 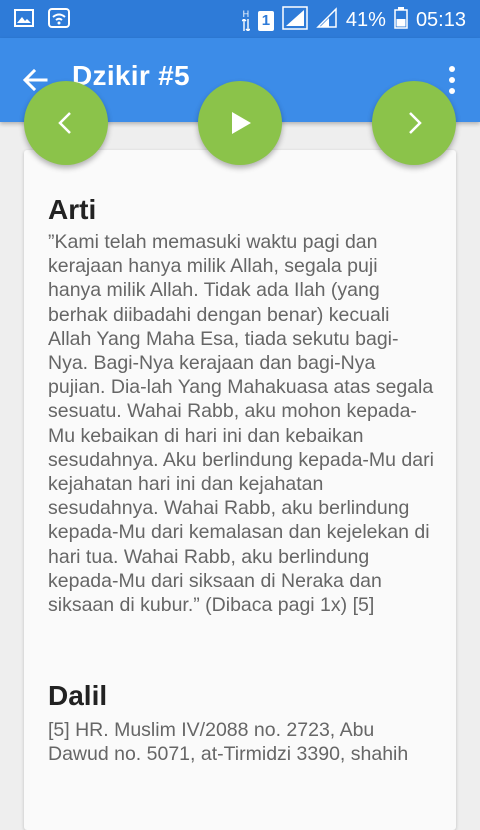 I want to click on image-icon, so click(x=24, y=20).